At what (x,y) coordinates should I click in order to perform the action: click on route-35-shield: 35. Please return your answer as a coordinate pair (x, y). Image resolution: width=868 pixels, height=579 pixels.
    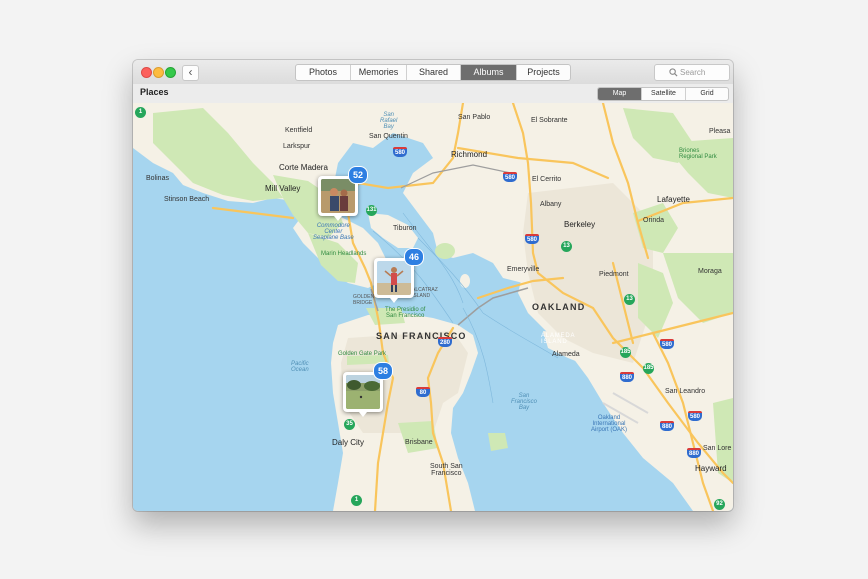
    Looking at the image, I should click on (349, 424).